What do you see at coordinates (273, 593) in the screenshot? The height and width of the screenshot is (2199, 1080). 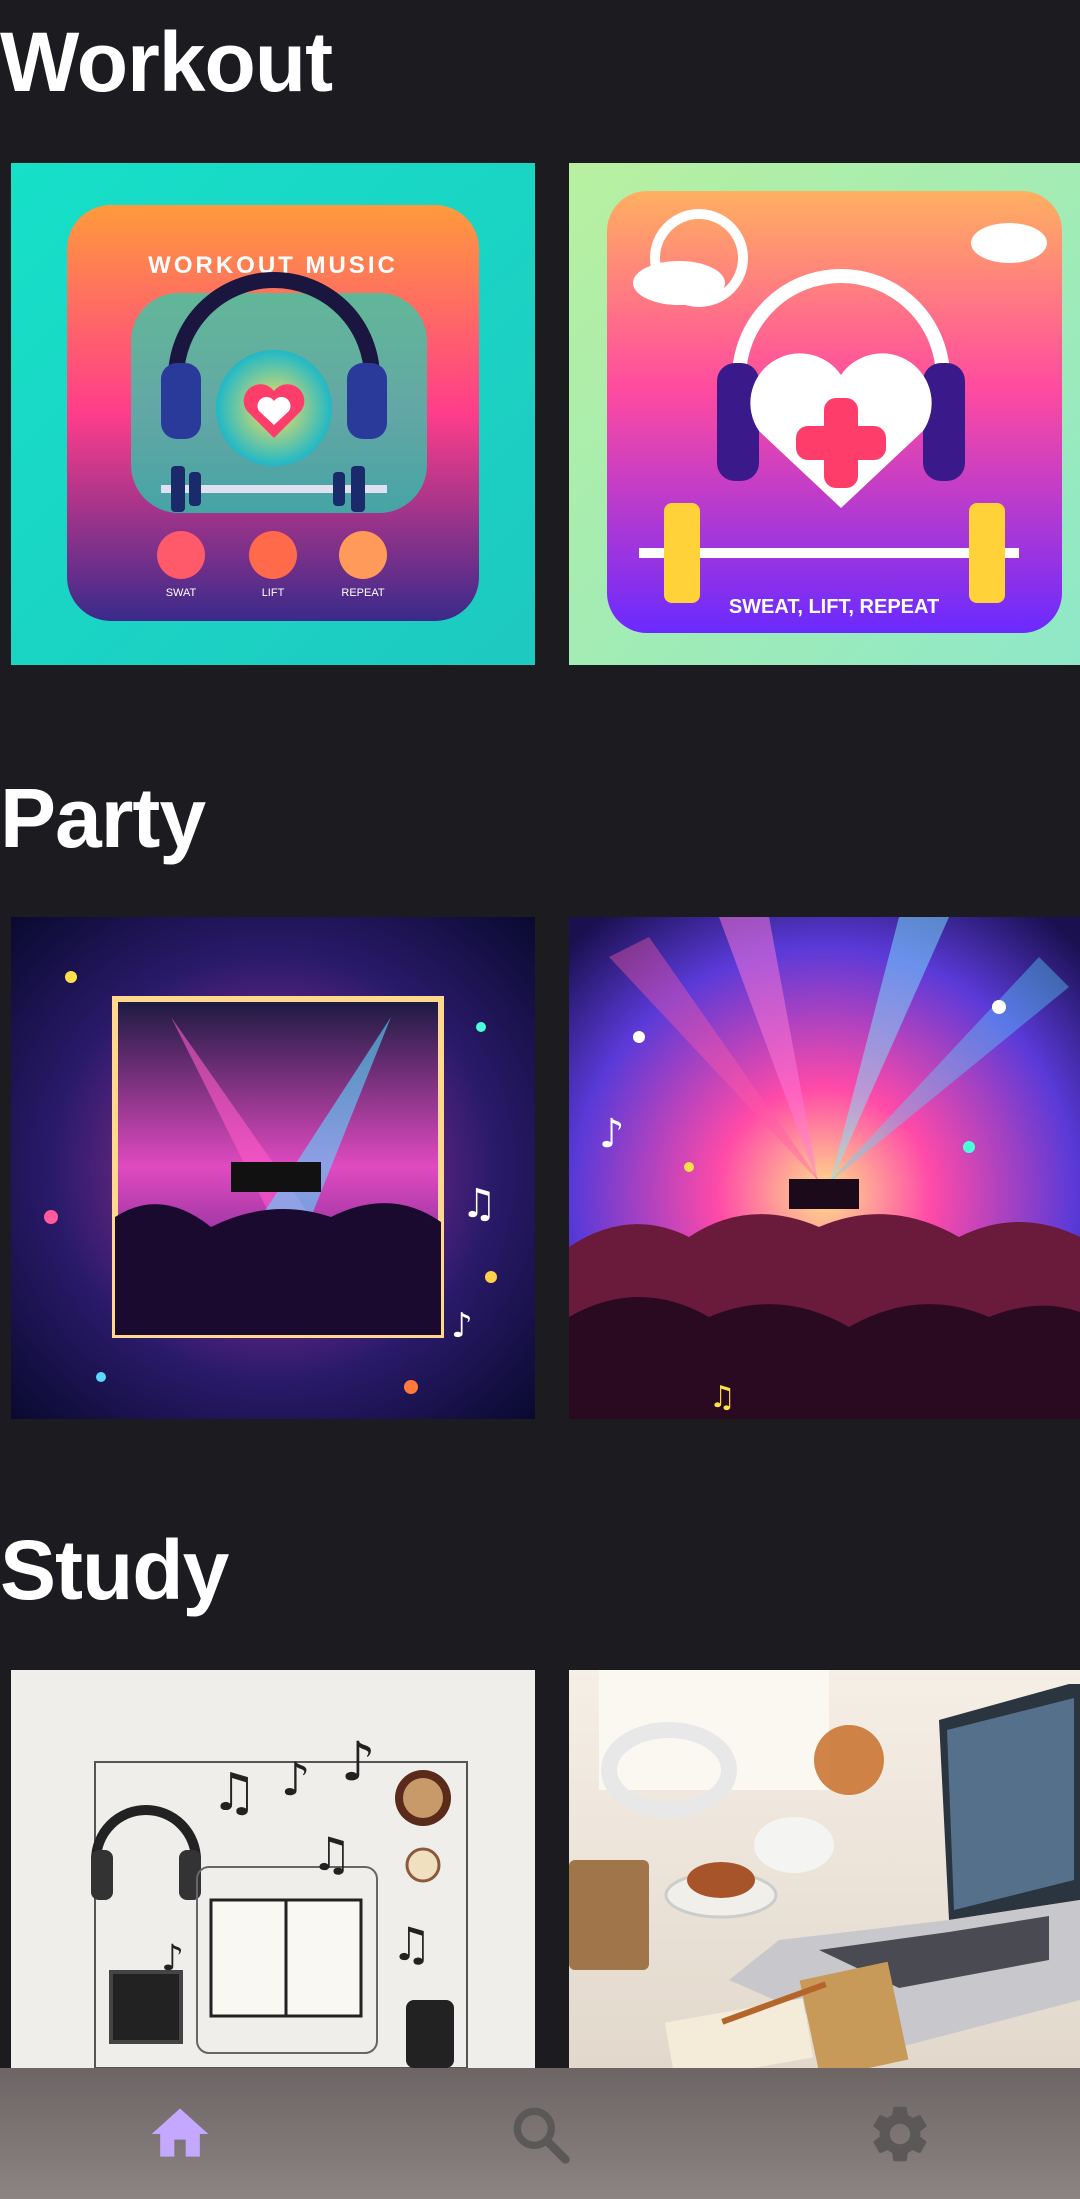 I see `svg-text: LIFT` at bounding box center [273, 593].